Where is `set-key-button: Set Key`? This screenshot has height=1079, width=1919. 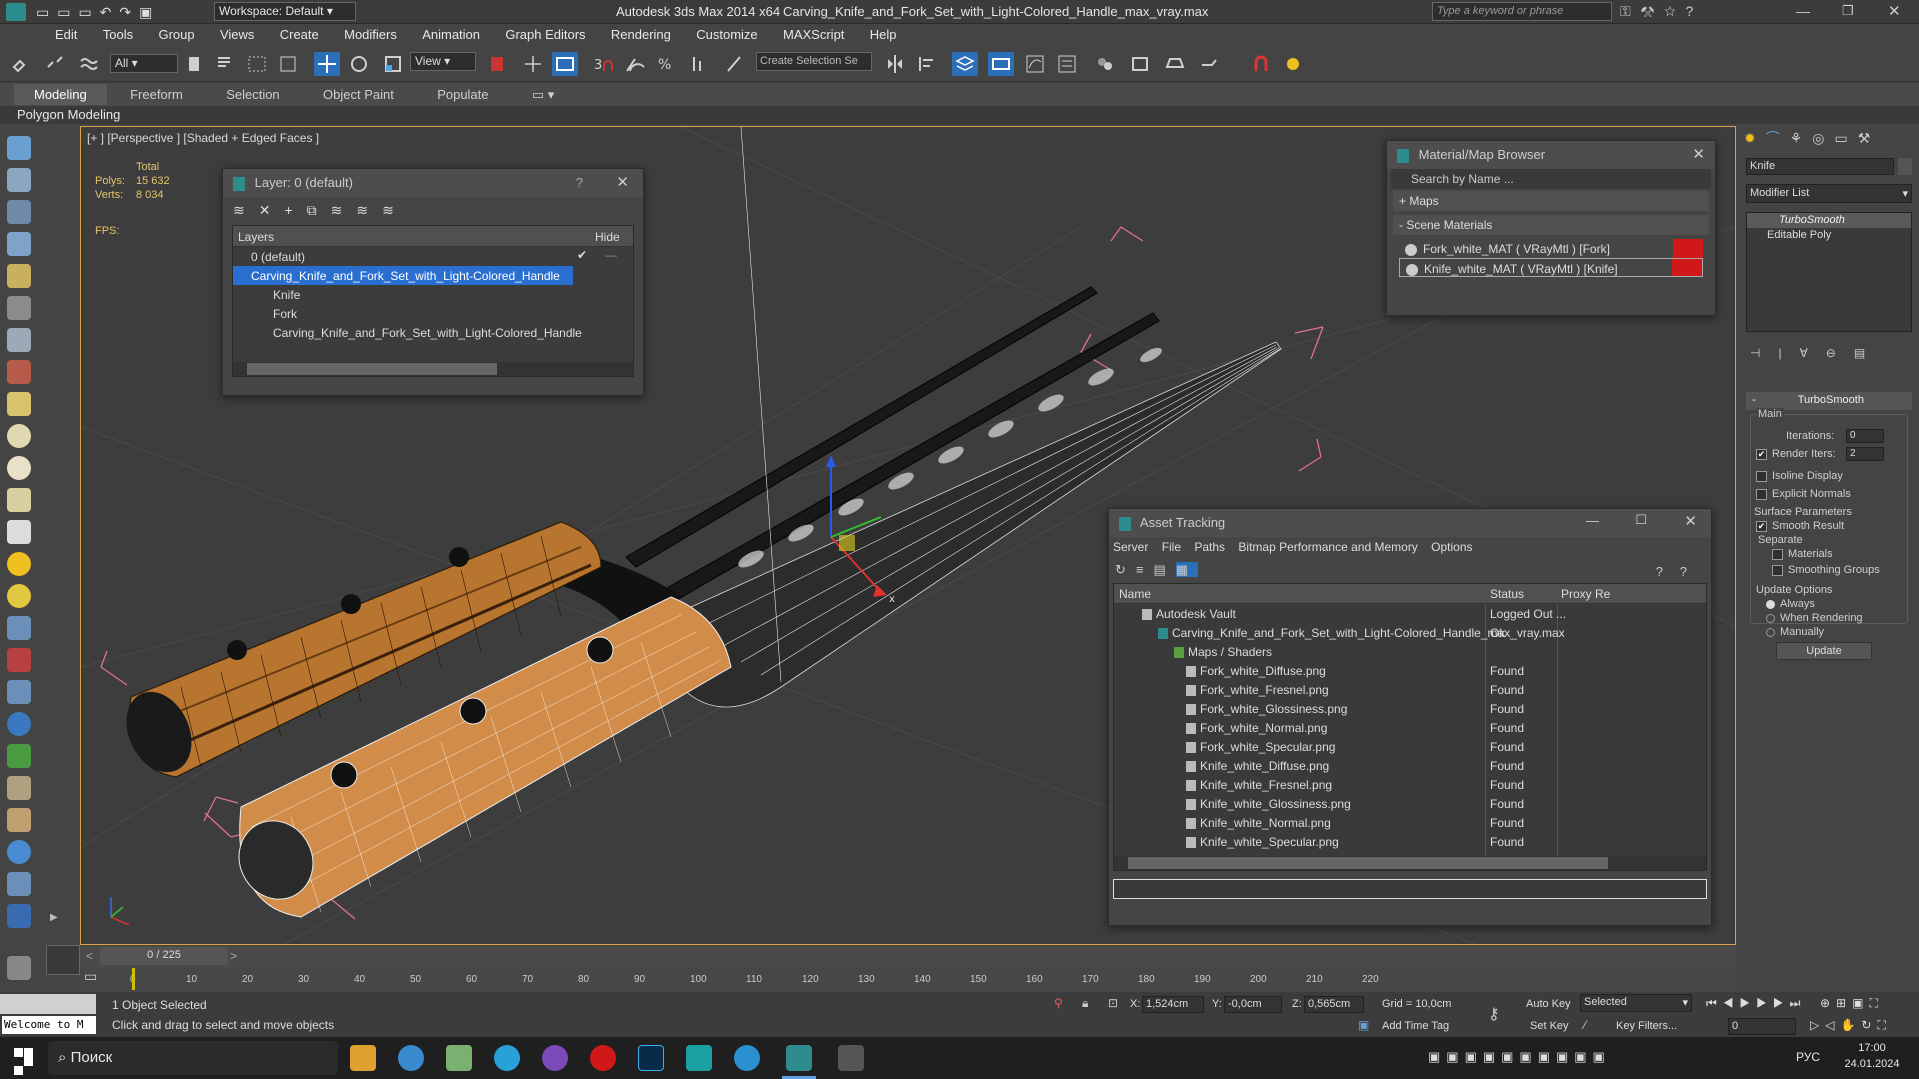
set-key-button: Set Key is located at coordinates (1549, 1026).